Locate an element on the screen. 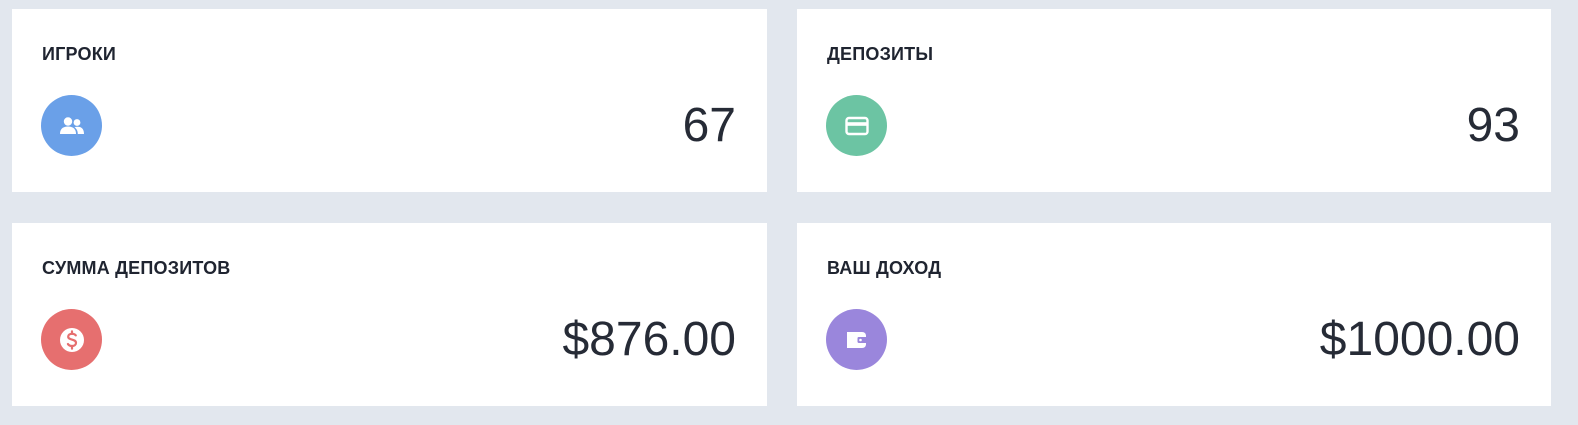 The height and width of the screenshot is (425, 1578). stat-title: ДЕПОЗИТЫ is located at coordinates (880, 54).